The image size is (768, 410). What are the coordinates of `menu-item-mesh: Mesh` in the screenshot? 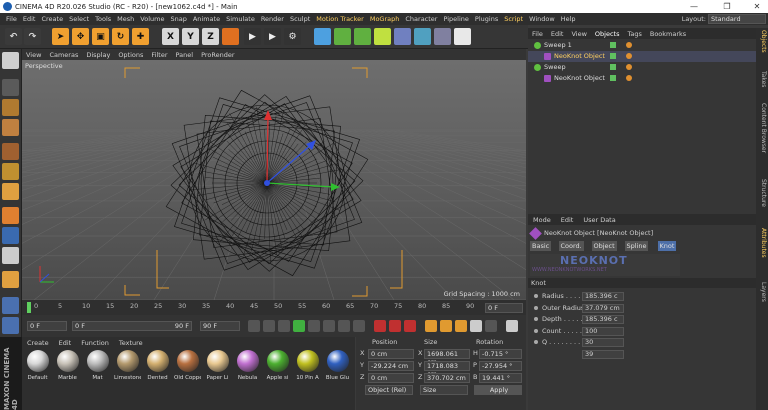 It's located at (125, 19).